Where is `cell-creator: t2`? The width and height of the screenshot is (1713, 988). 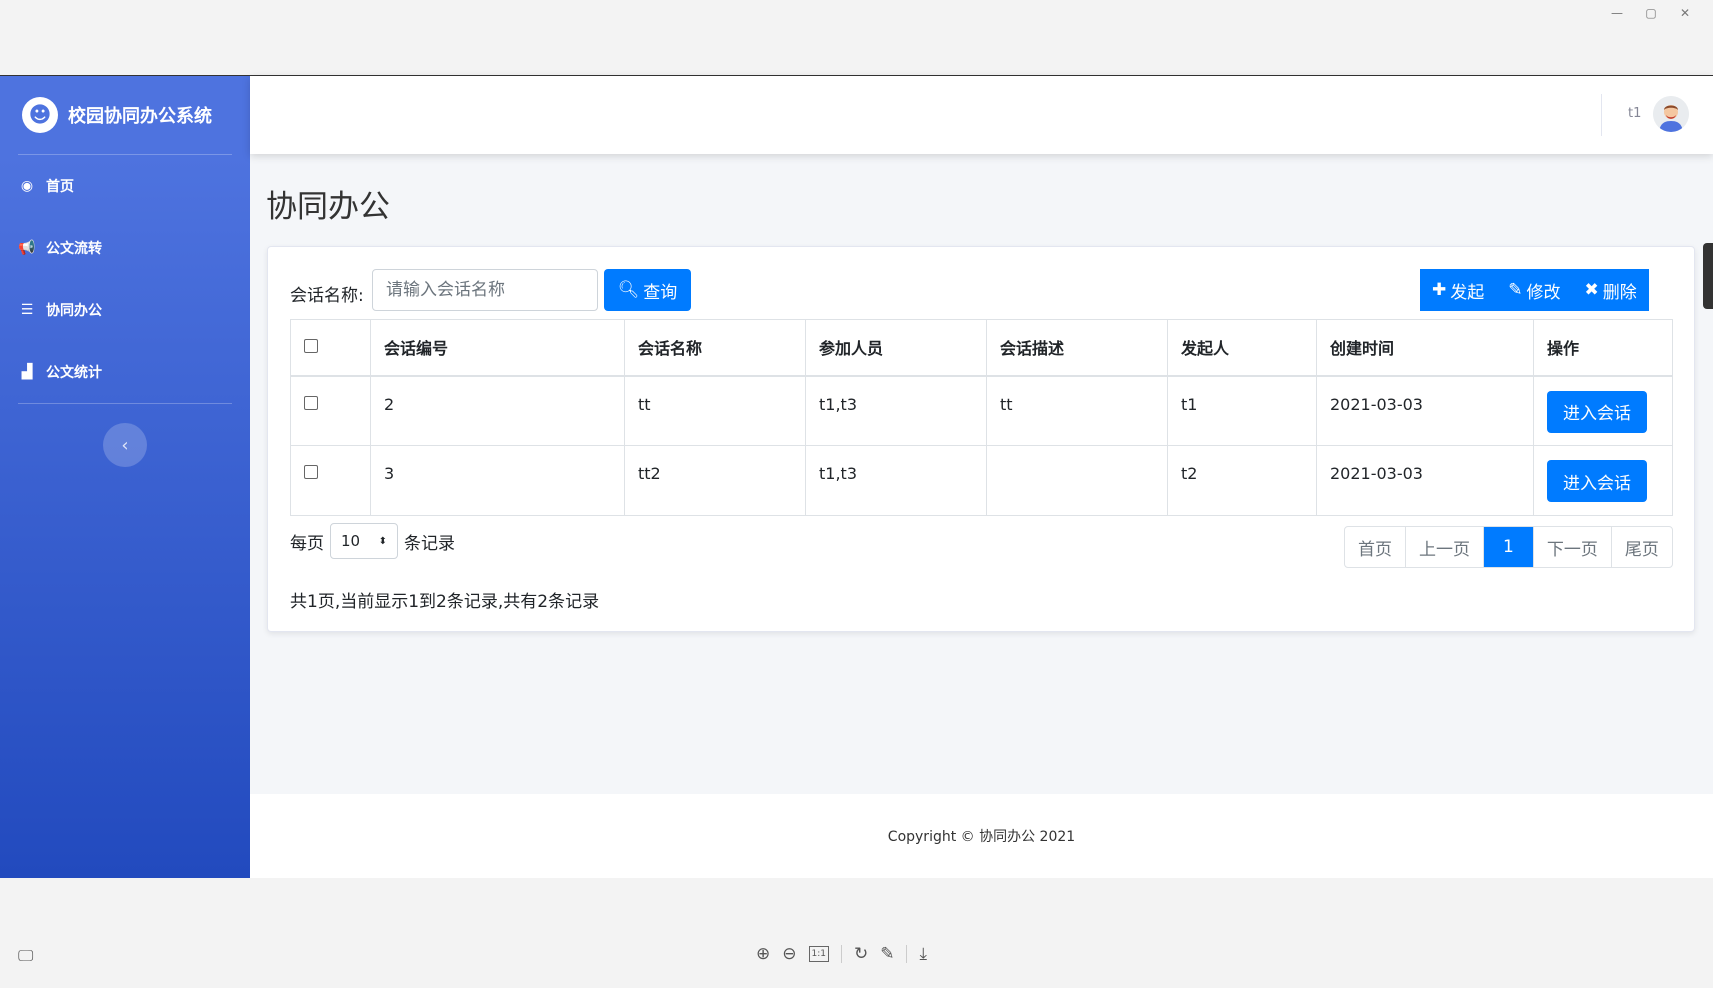
cell-creator: t2 is located at coordinates (1242, 480).